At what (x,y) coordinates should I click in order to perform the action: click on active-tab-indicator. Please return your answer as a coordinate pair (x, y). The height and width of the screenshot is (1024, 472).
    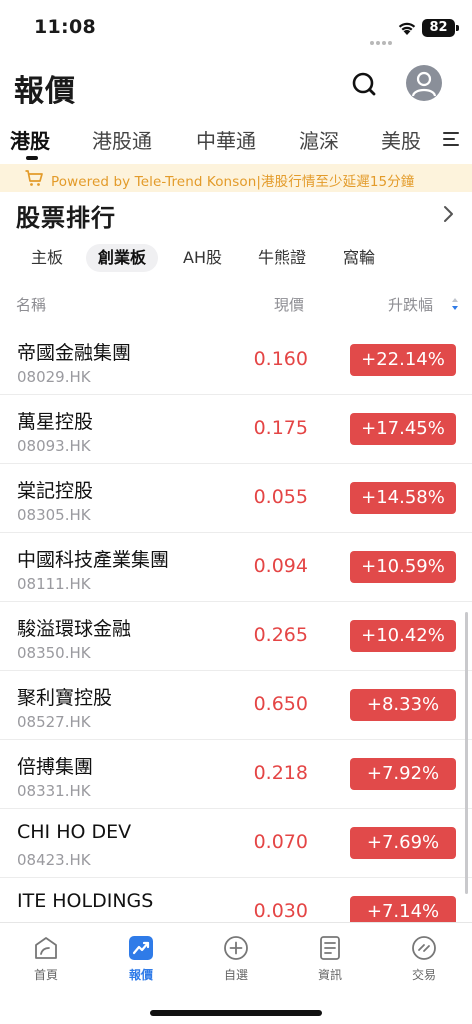
    Looking at the image, I should click on (32, 158).